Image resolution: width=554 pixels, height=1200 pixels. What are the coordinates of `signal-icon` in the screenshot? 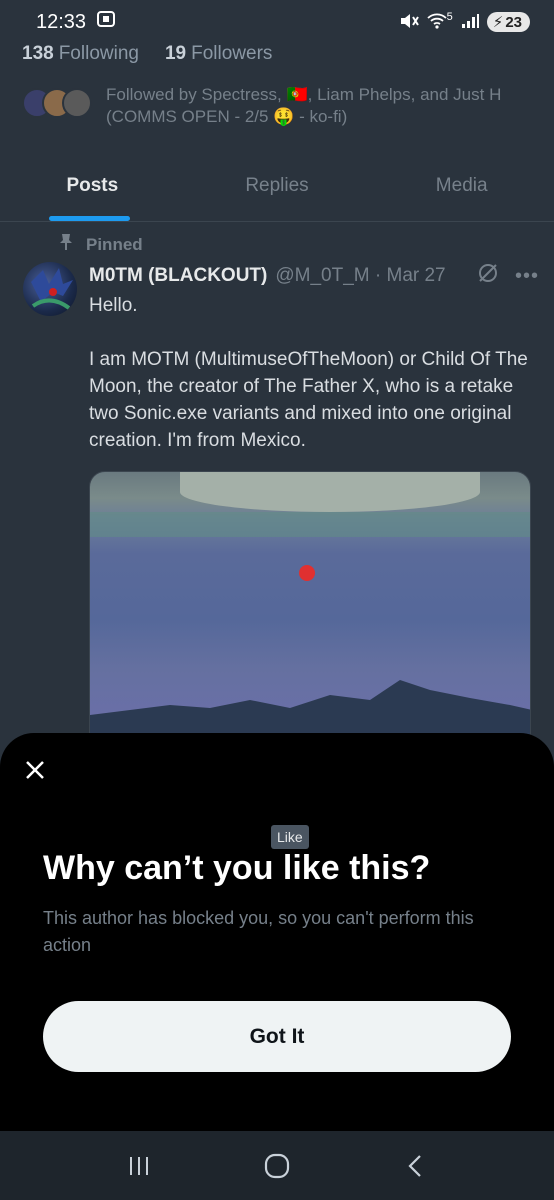 It's located at (470, 22).